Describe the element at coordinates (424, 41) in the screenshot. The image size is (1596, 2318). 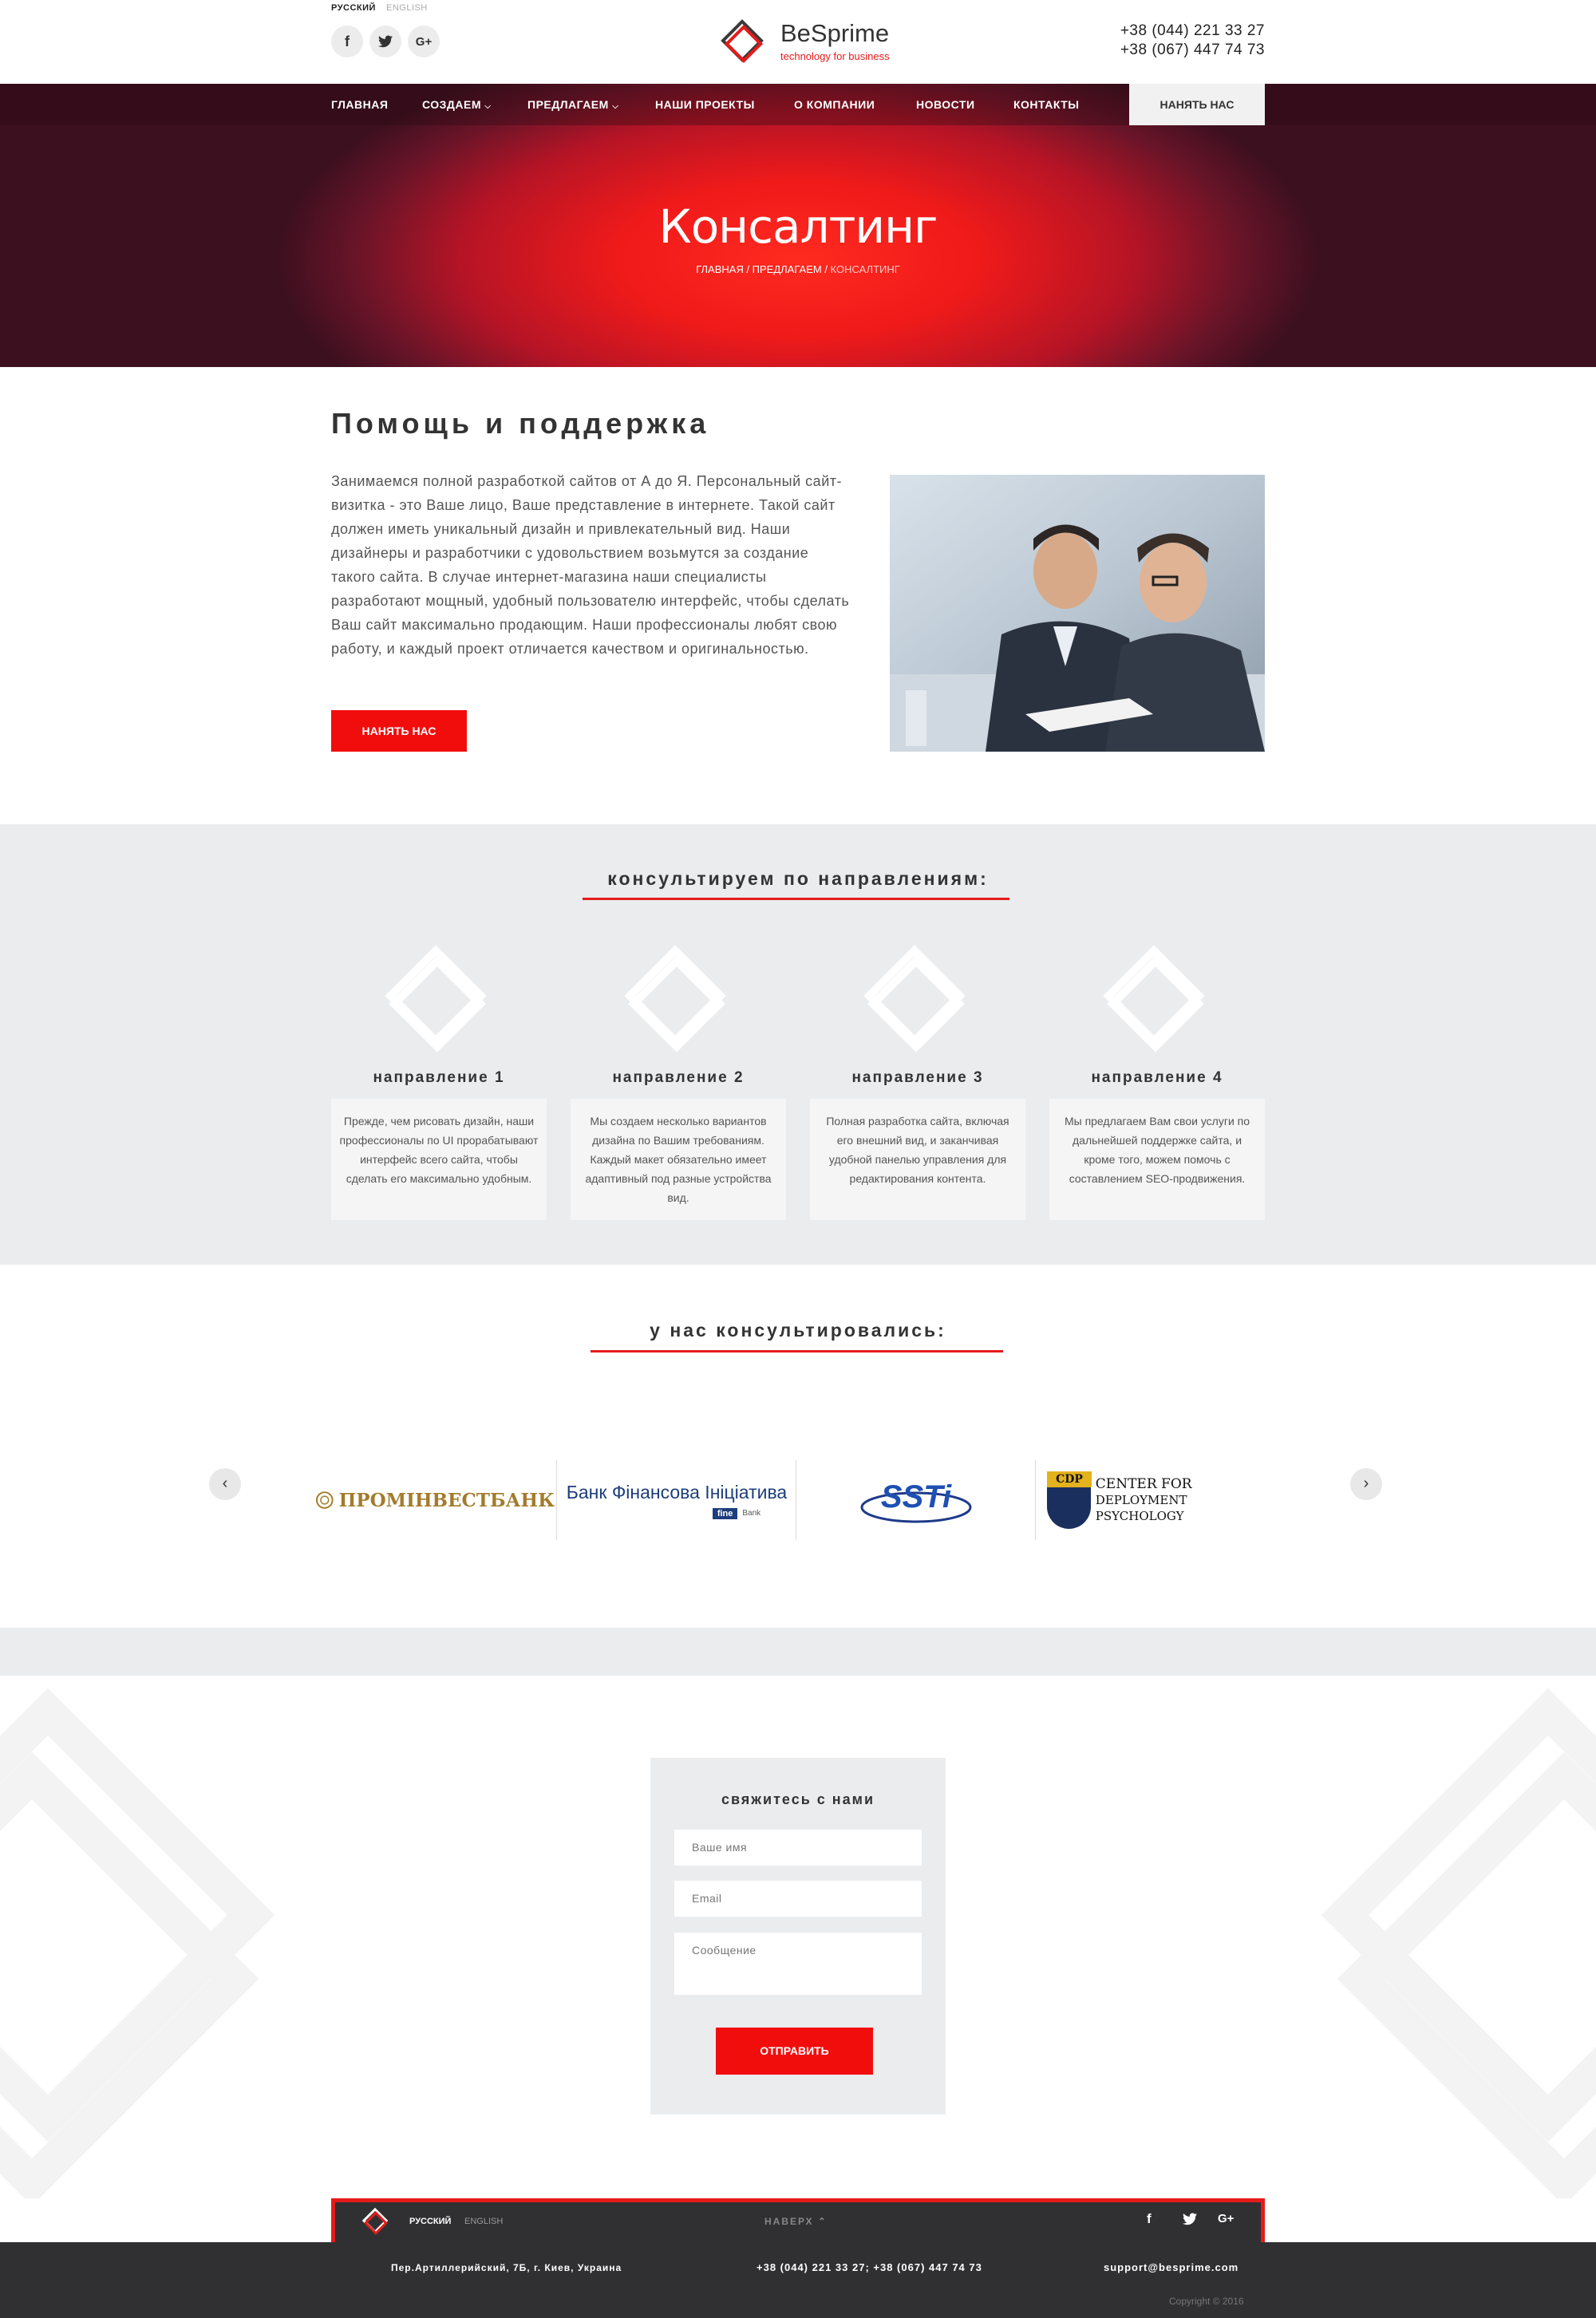
I see `google-plus-icon: G+` at that location.